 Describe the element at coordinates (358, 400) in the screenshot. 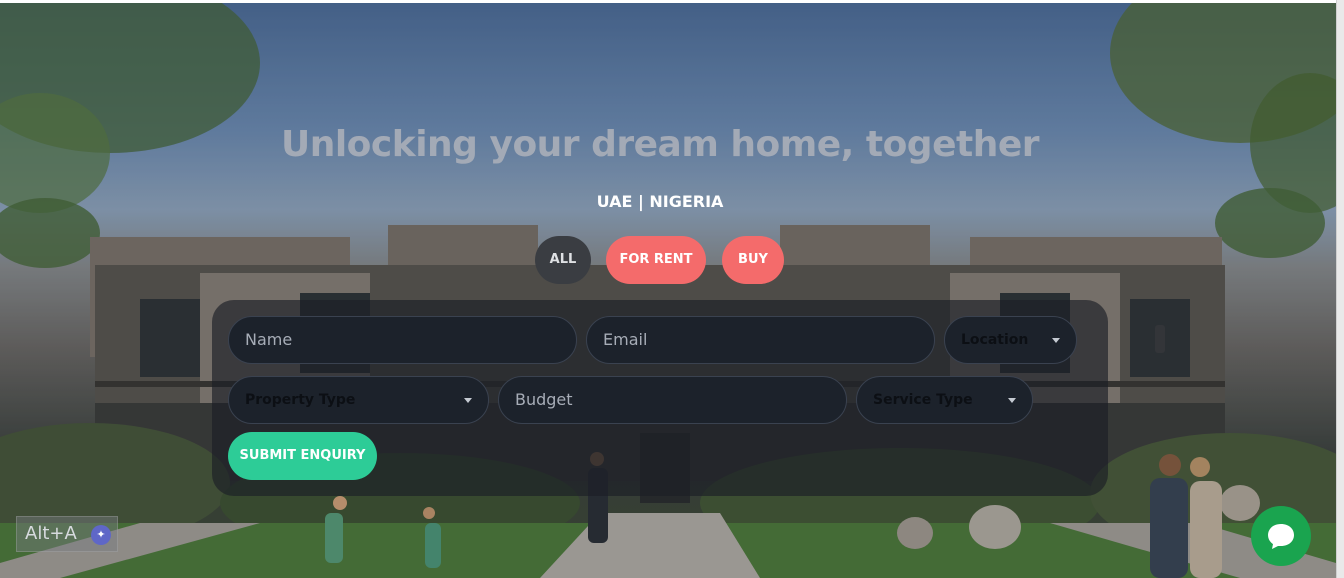

I see `property-type-select: Property Type` at that location.